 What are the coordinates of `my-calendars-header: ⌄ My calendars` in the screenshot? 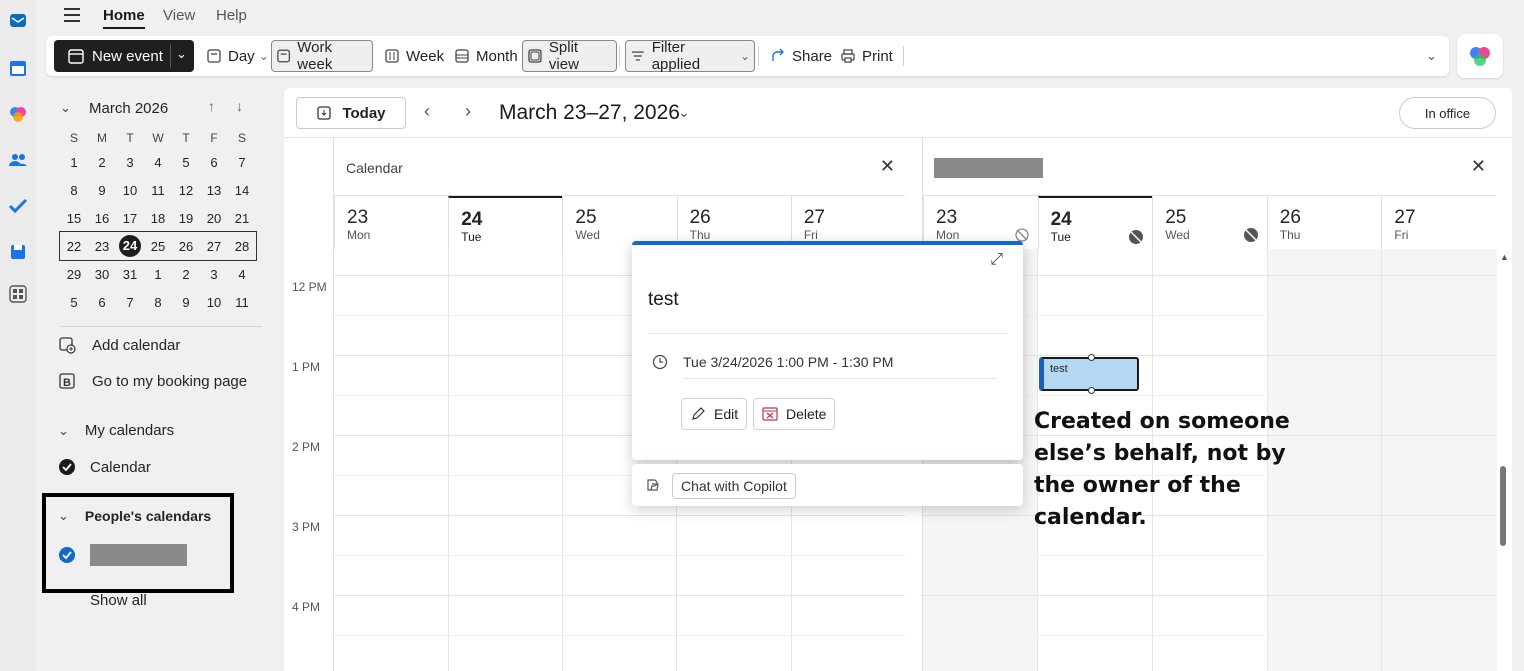 It's located at (116, 430).